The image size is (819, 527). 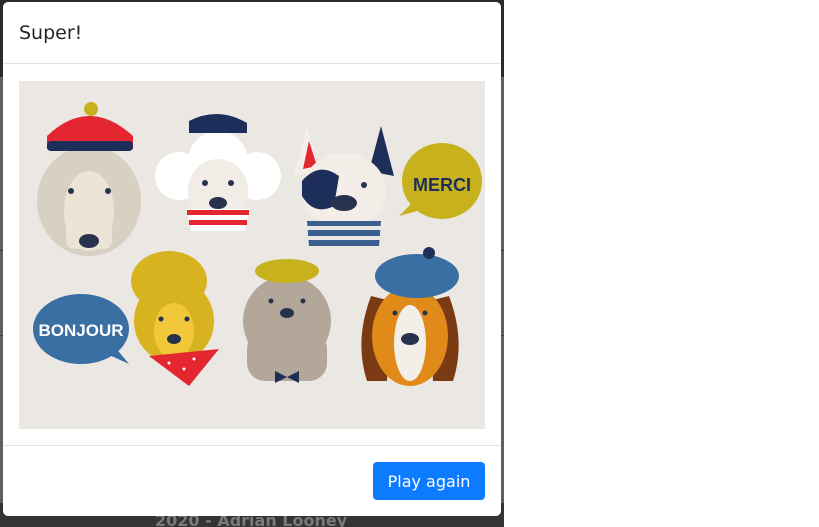 I want to click on merci-speech-bubble: MERCI, so click(x=440, y=181).